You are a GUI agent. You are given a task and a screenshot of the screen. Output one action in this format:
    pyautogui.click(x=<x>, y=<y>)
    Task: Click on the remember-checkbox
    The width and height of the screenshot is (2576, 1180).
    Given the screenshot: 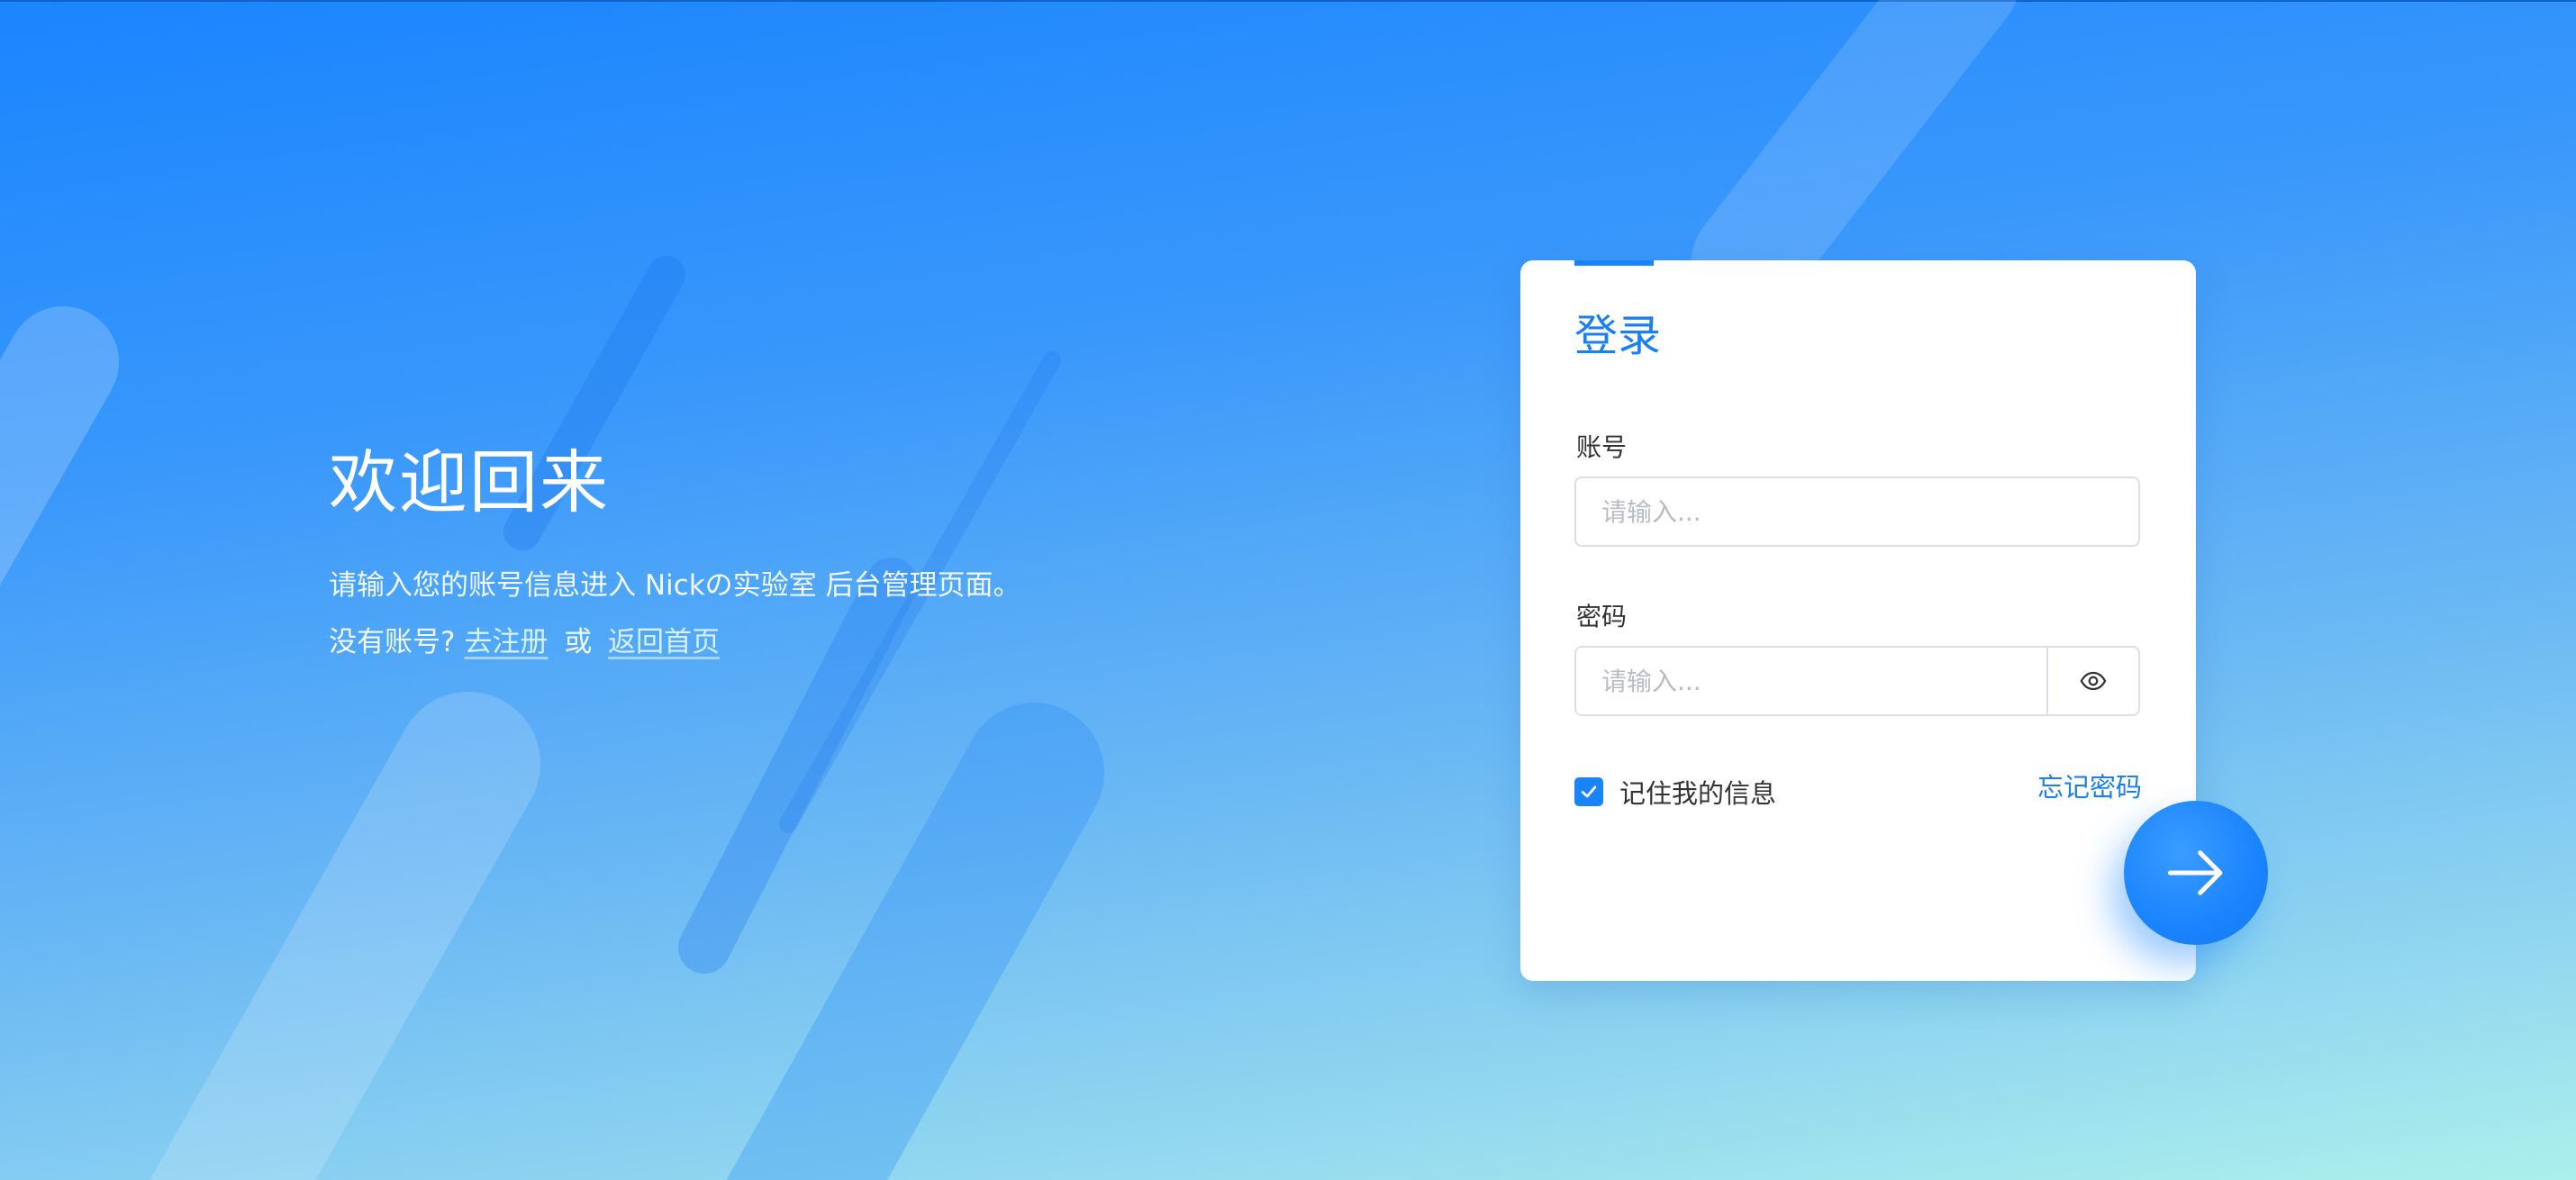 What is the action you would take?
    pyautogui.click(x=1588, y=791)
    